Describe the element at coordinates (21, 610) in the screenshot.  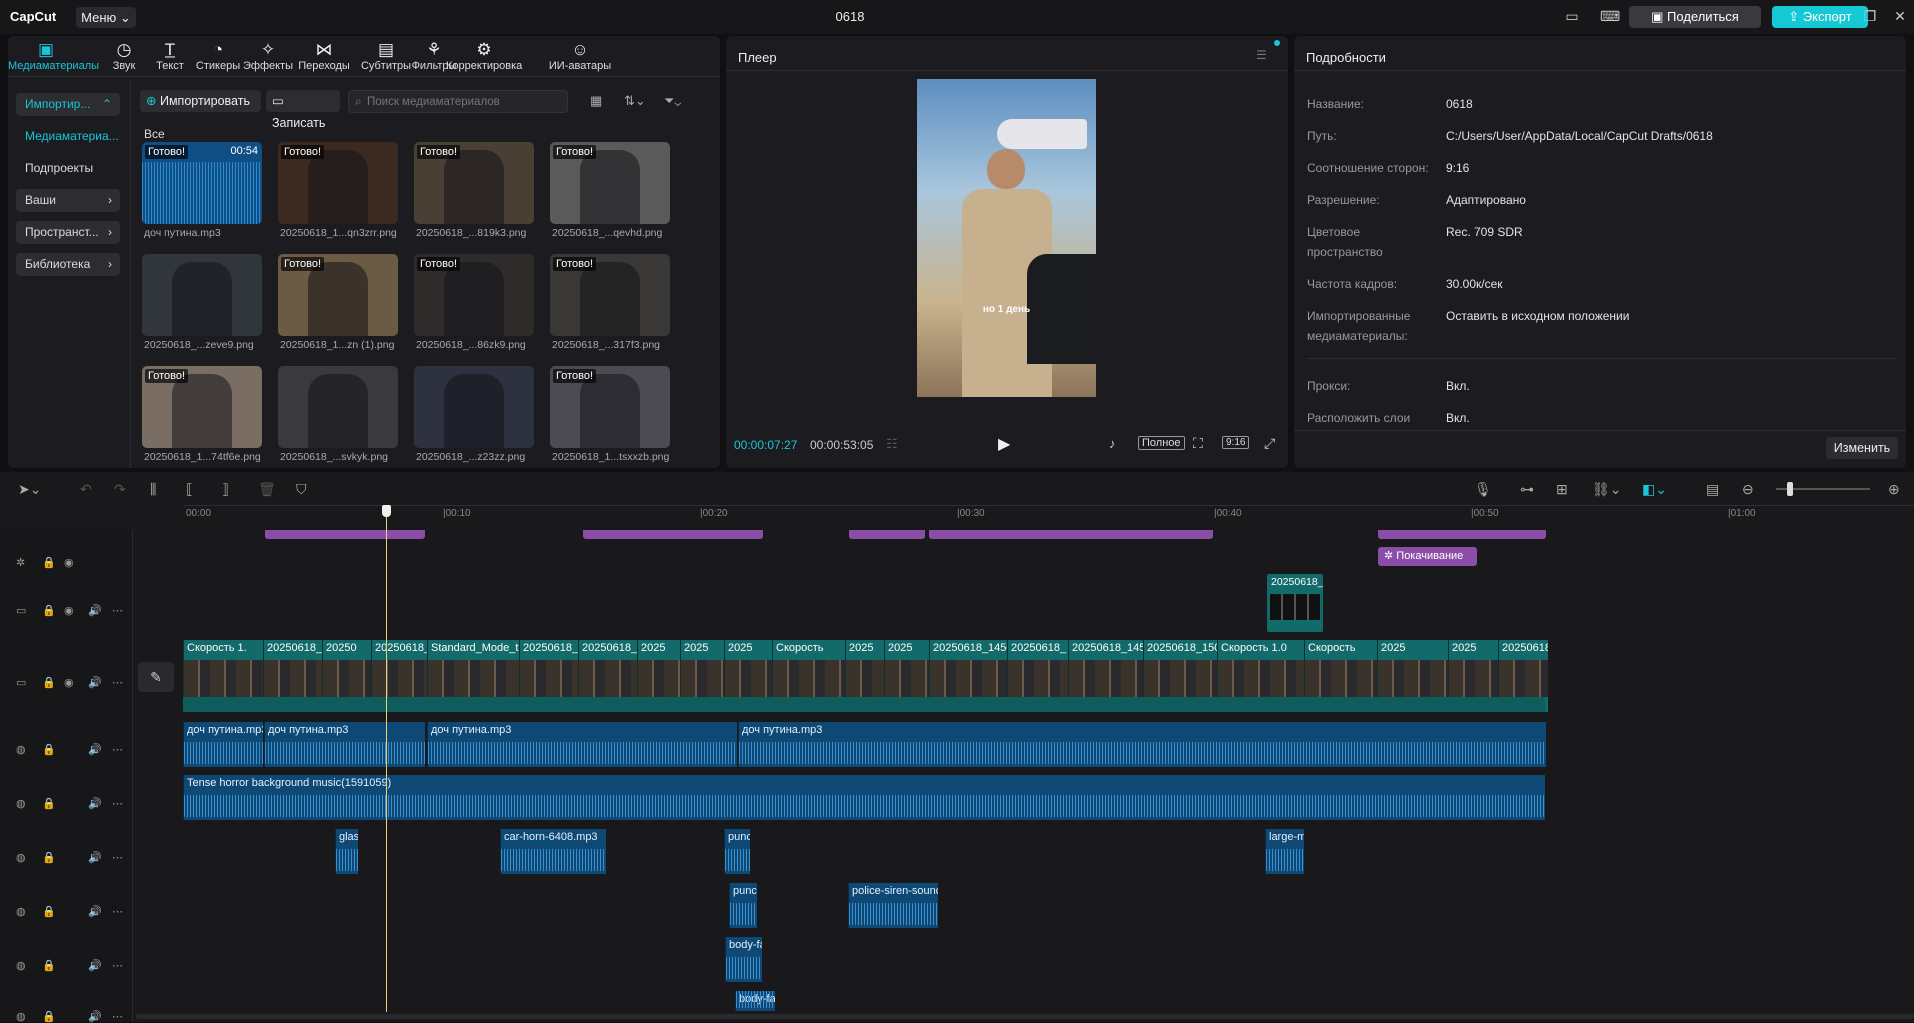
I see `video-track-icon: ▭` at that location.